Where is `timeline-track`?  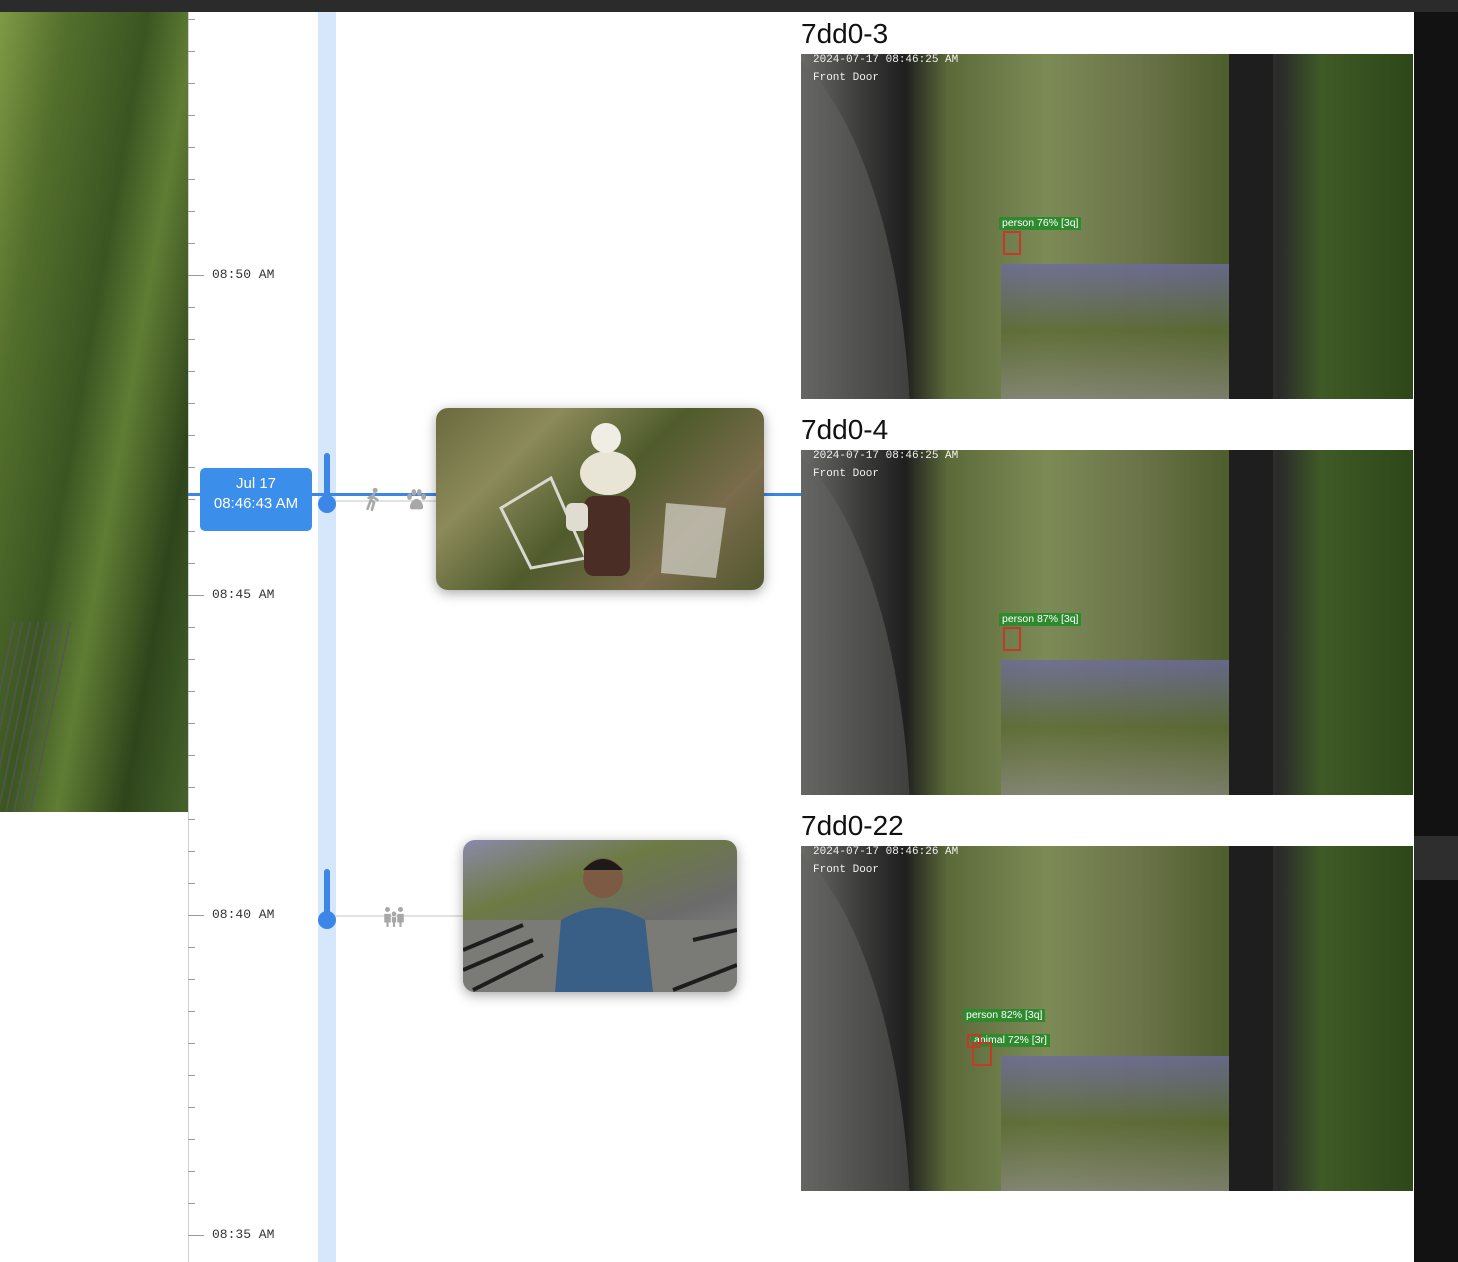 timeline-track is located at coordinates (327, 637).